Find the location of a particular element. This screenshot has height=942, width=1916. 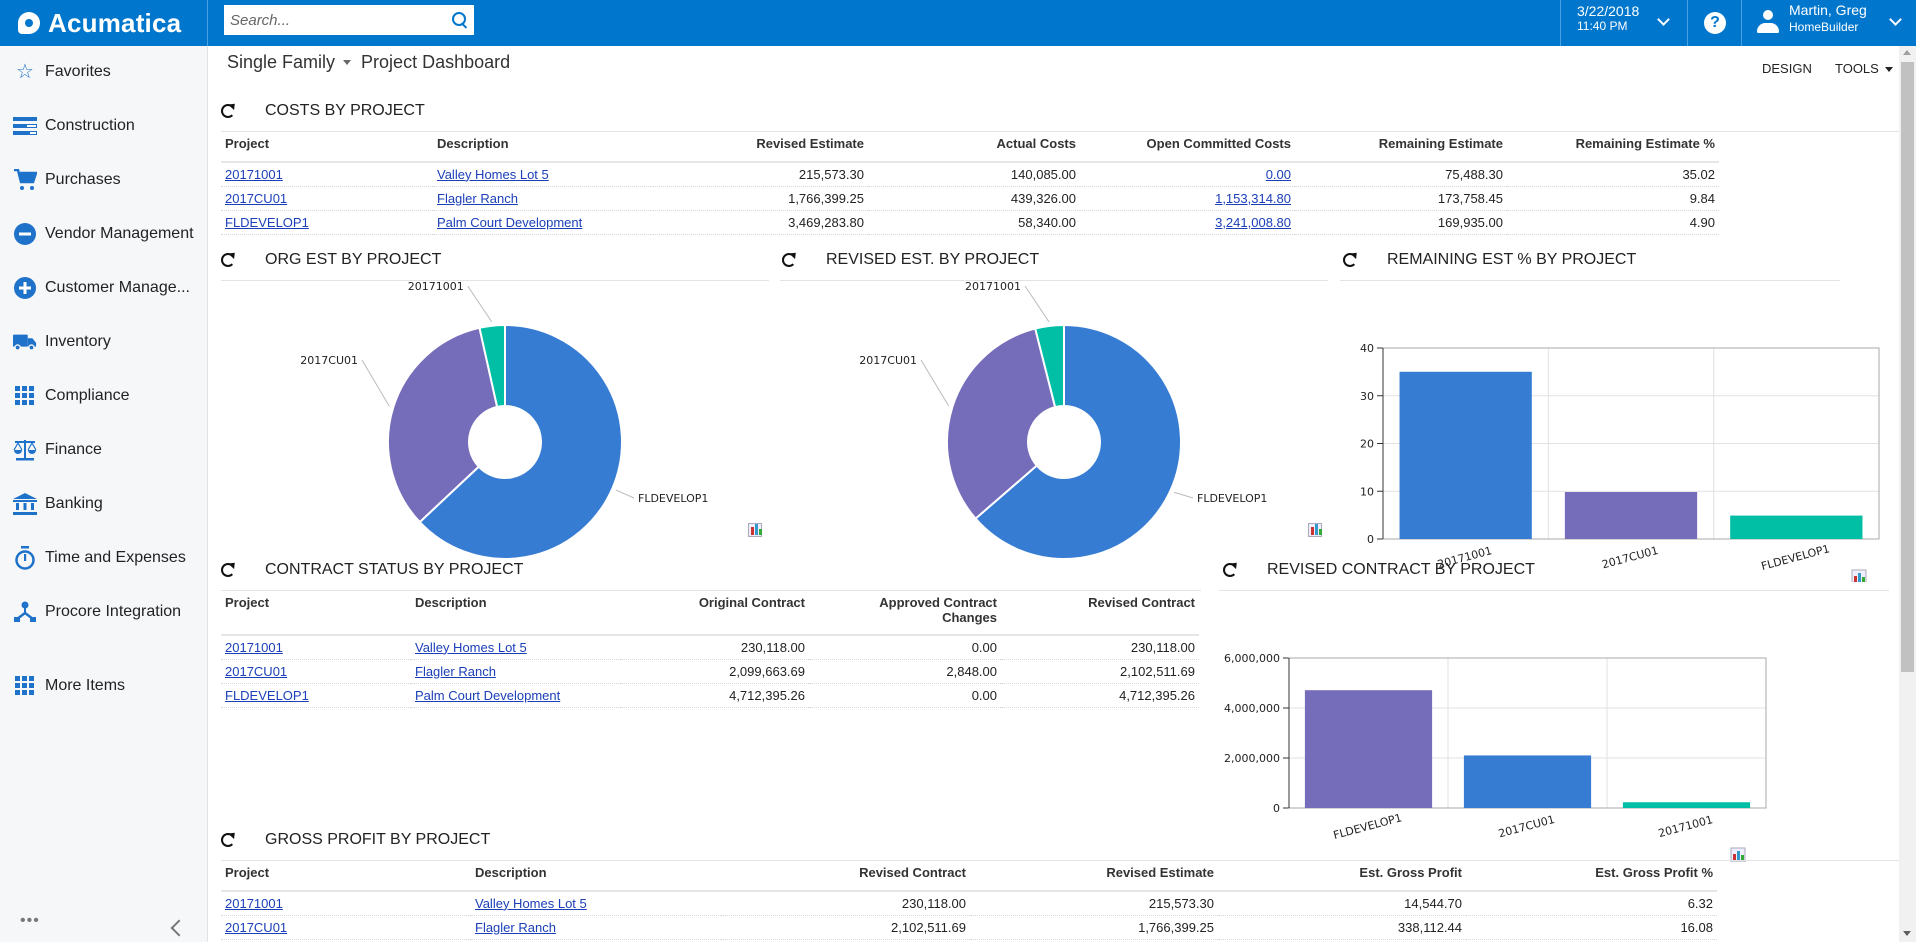

column-header: Remaining Estimate is located at coordinates (1401, 149).